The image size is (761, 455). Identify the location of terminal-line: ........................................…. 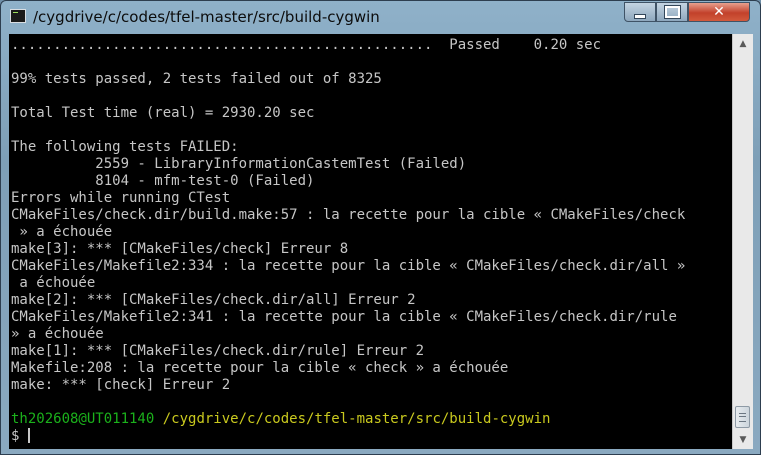
(306, 45).